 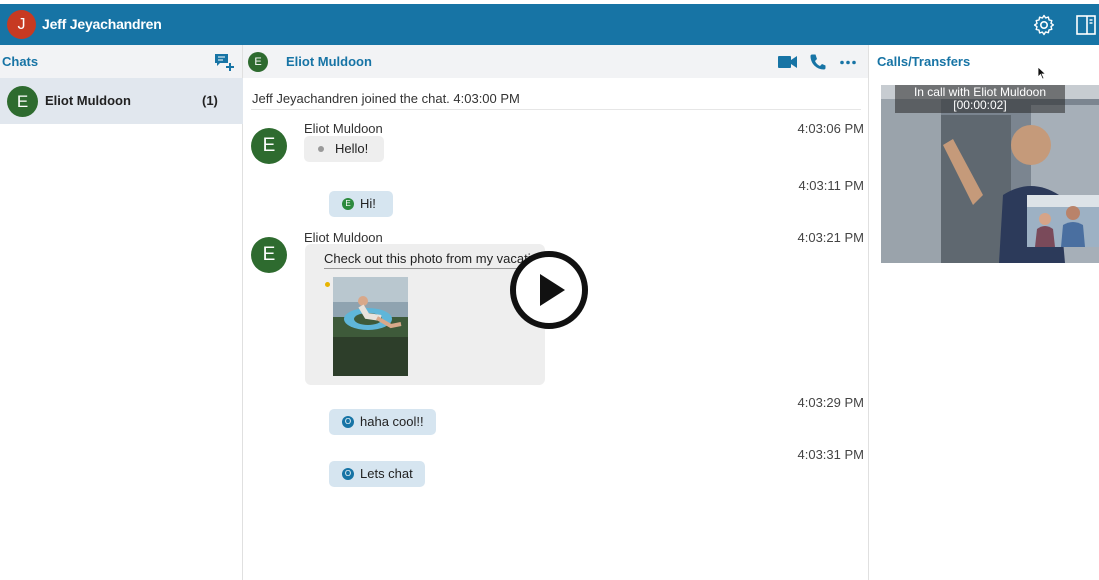 What do you see at coordinates (386, 473) in the screenshot?
I see `message-text: Lets chat` at bounding box center [386, 473].